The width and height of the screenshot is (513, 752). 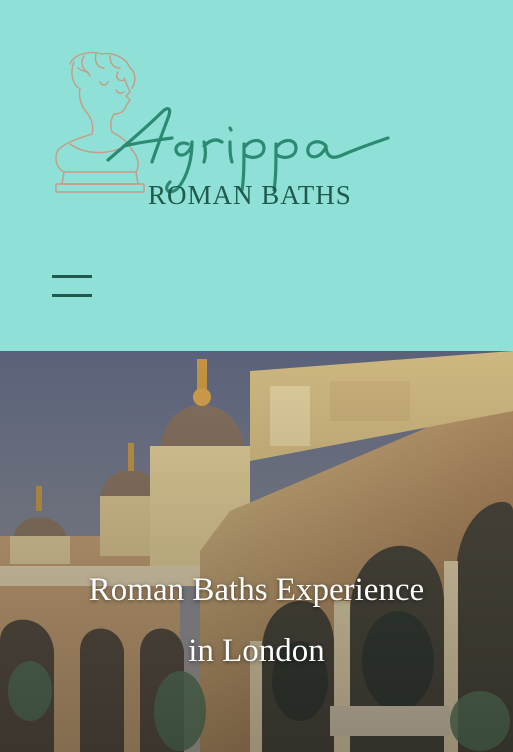 I want to click on logo-subtitle: ROMAN BATHS, so click(x=250, y=195).